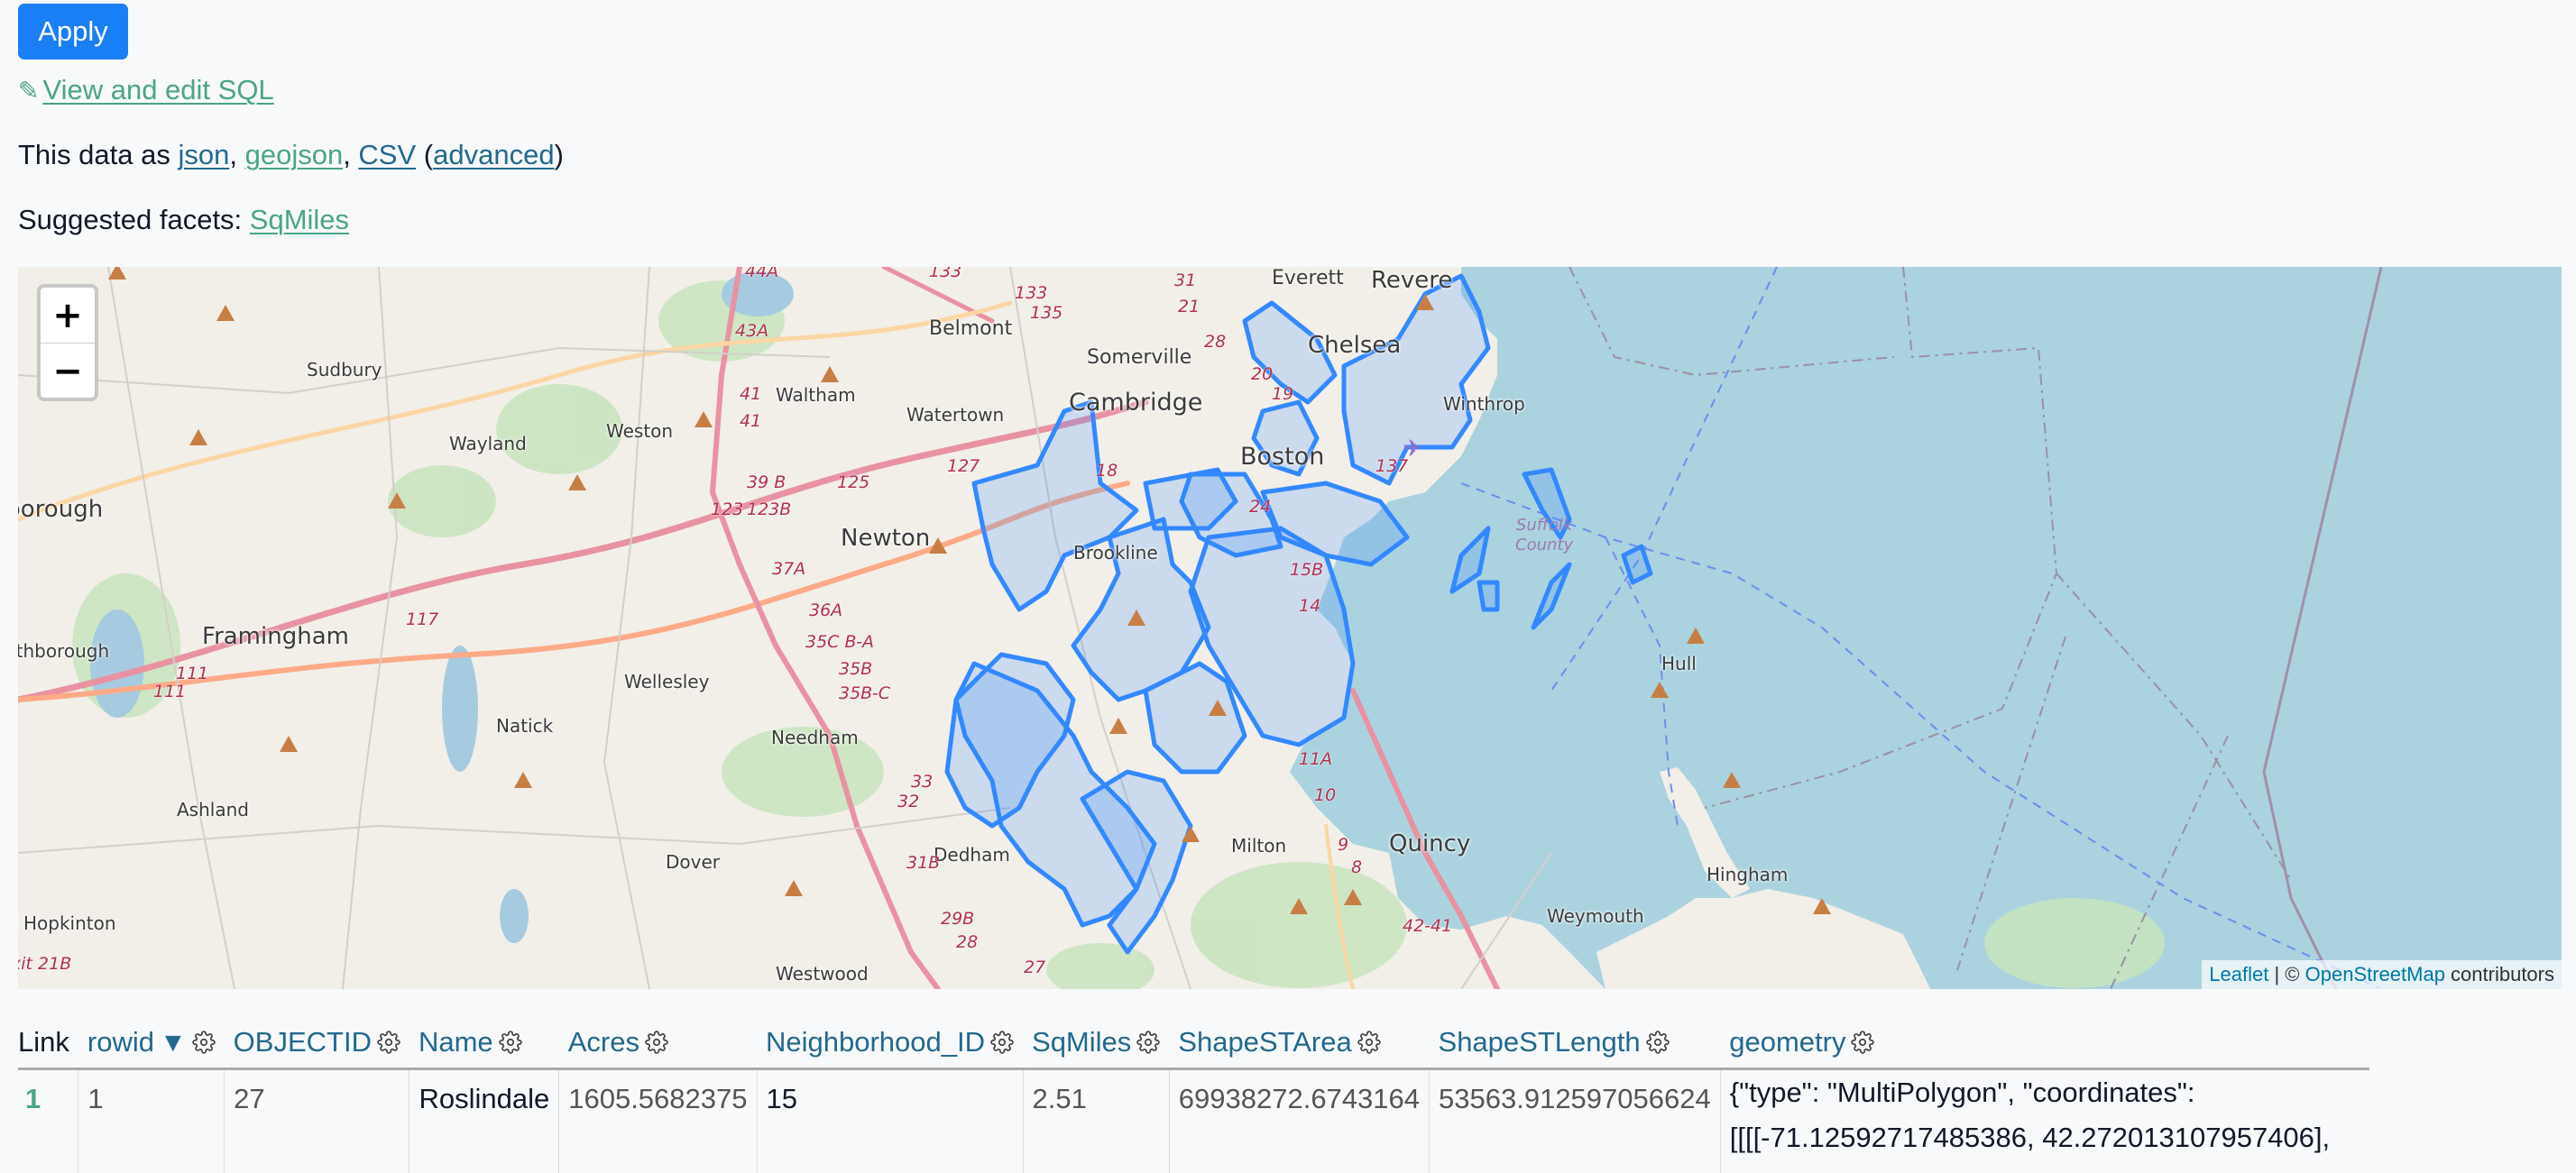 This screenshot has width=2576, height=1173. I want to click on sql-link-row: ✎View and edit SQL, so click(146, 90).